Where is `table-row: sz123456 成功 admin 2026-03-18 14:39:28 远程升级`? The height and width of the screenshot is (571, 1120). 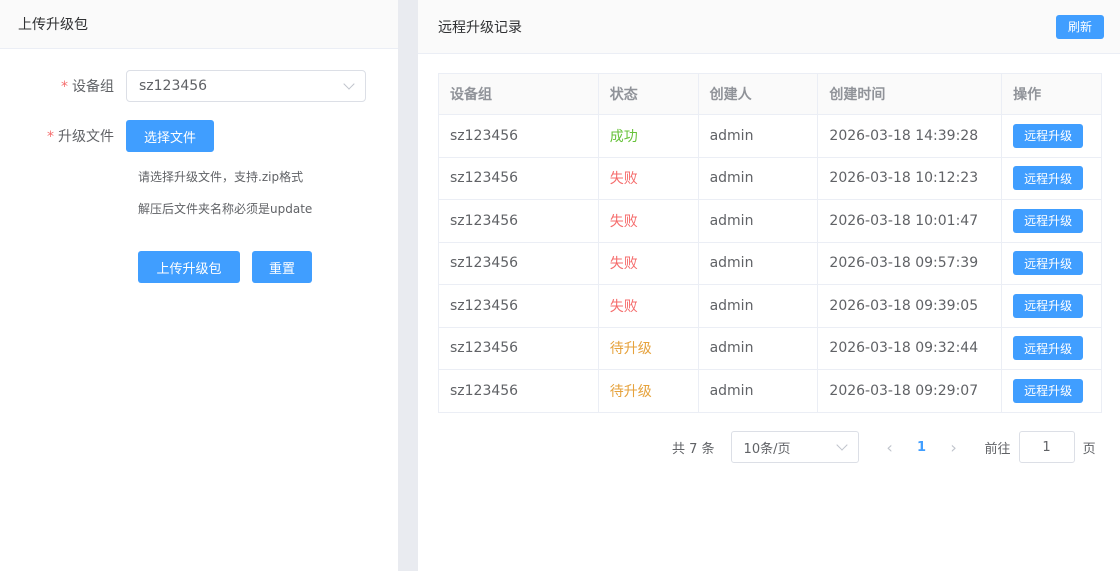
table-row: sz123456 成功 admin 2026-03-18 14:39:28 远程升级 is located at coordinates (770, 136).